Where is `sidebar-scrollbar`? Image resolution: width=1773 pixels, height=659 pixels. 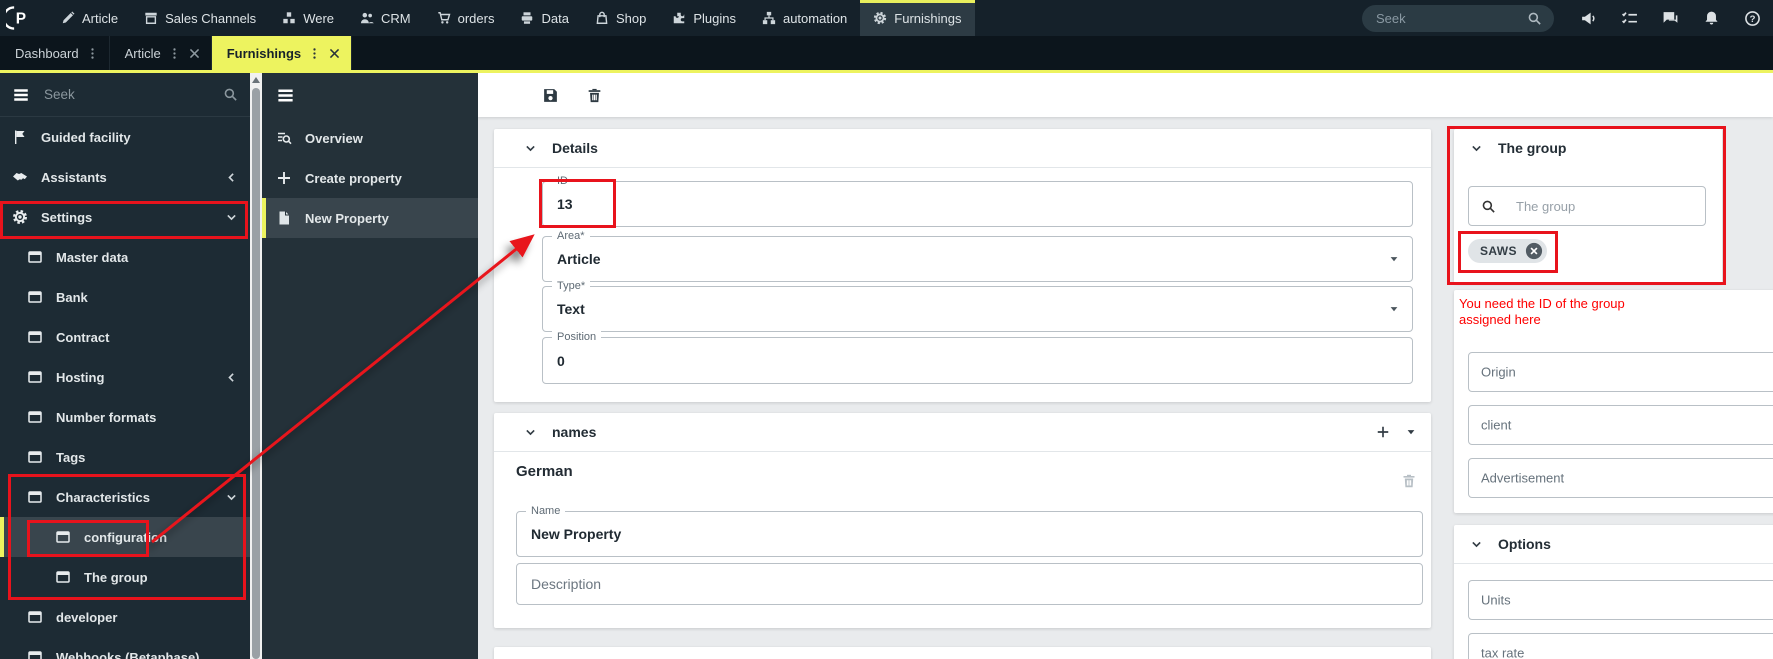
sidebar-scrollbar is located at coordinates (256, 366).